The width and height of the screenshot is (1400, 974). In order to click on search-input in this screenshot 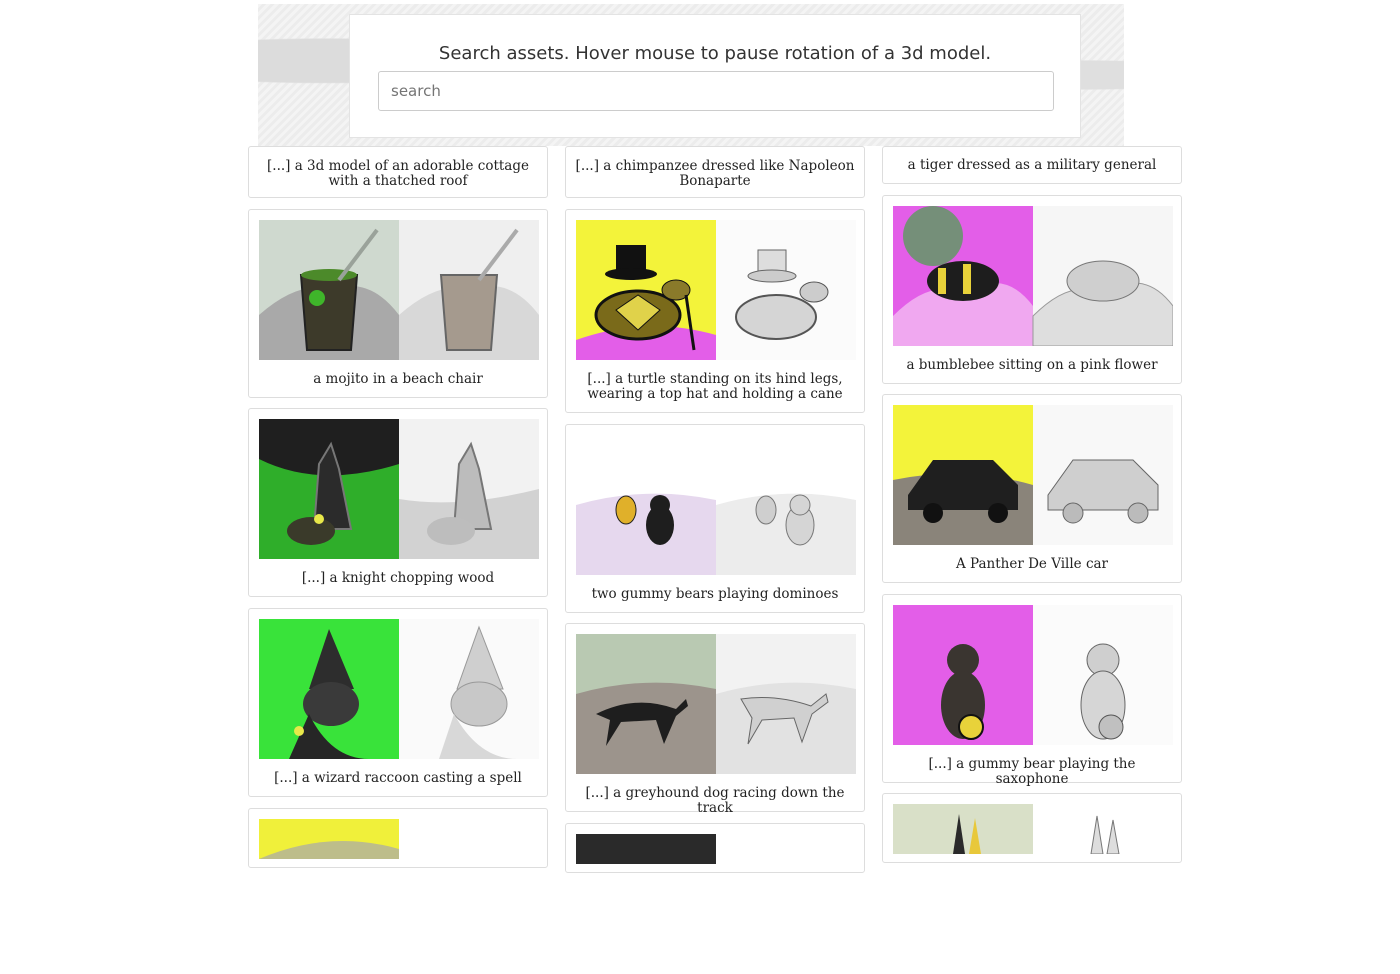, I will do `click(716, 91)`.